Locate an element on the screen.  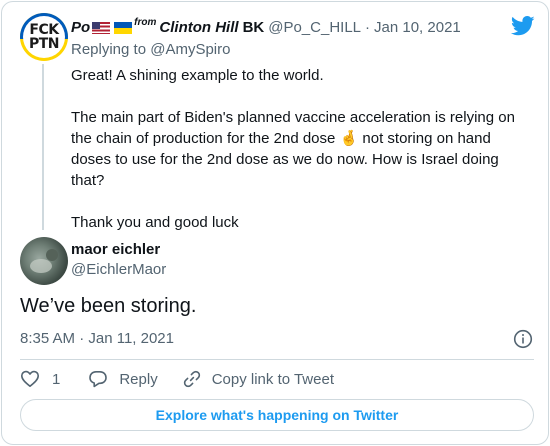
ukraine-flag-icon is located at coordinates (123, 28).